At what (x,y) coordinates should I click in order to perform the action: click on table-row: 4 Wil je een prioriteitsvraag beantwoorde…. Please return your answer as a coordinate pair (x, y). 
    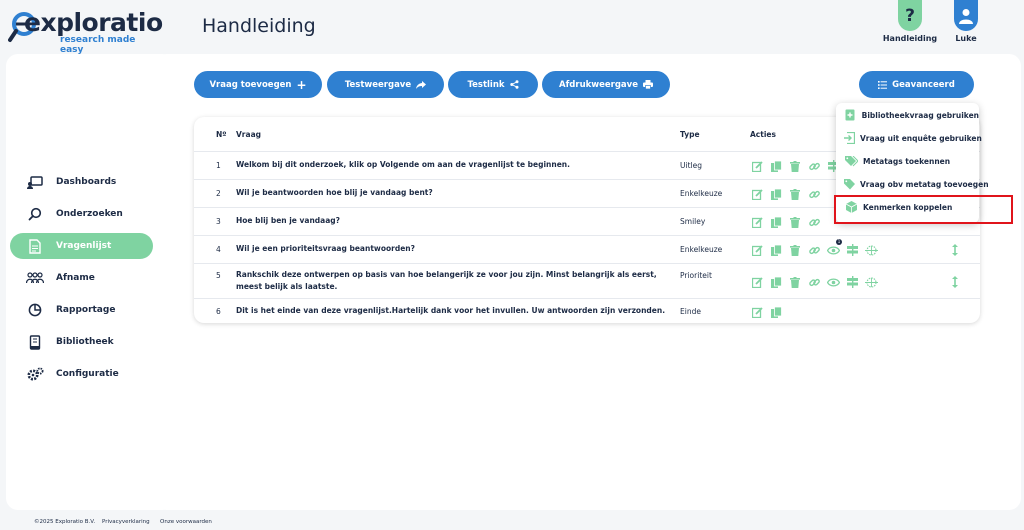
    Looking at the image, I should click on (587, 249).